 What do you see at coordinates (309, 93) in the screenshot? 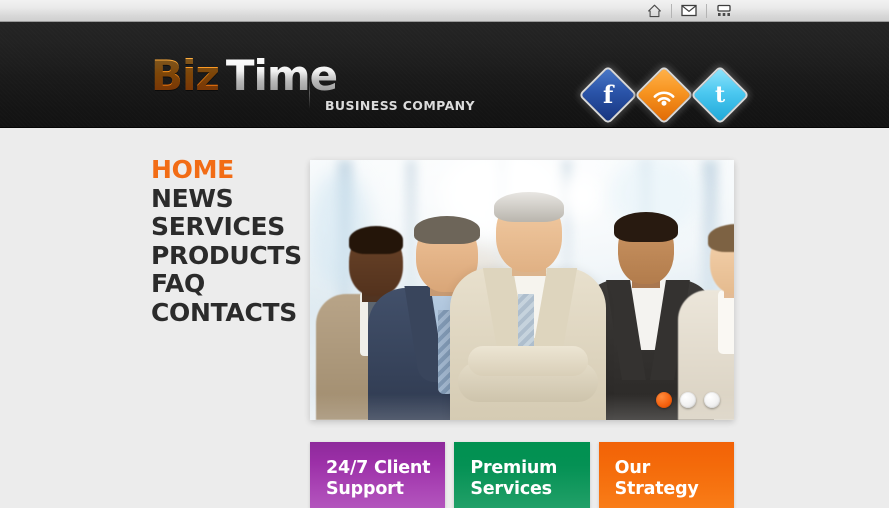
I see `logo-divider` at bounding box center [309, 93].